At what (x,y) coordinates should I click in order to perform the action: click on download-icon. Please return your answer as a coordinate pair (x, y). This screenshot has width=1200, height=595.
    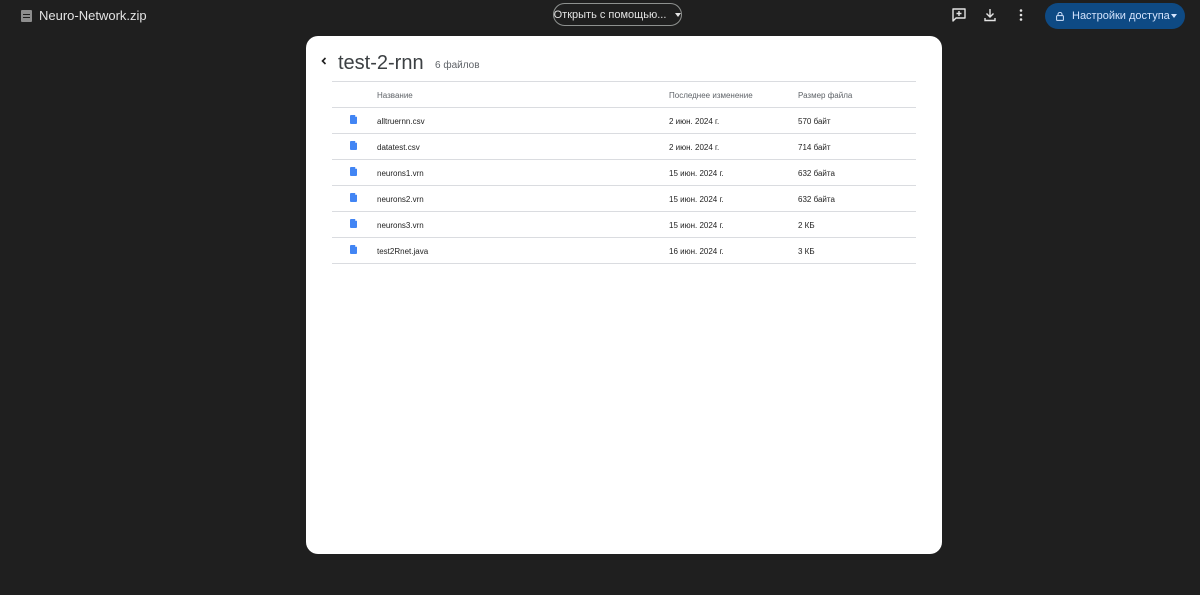
    Looking at the image, I should click on (990, 15).